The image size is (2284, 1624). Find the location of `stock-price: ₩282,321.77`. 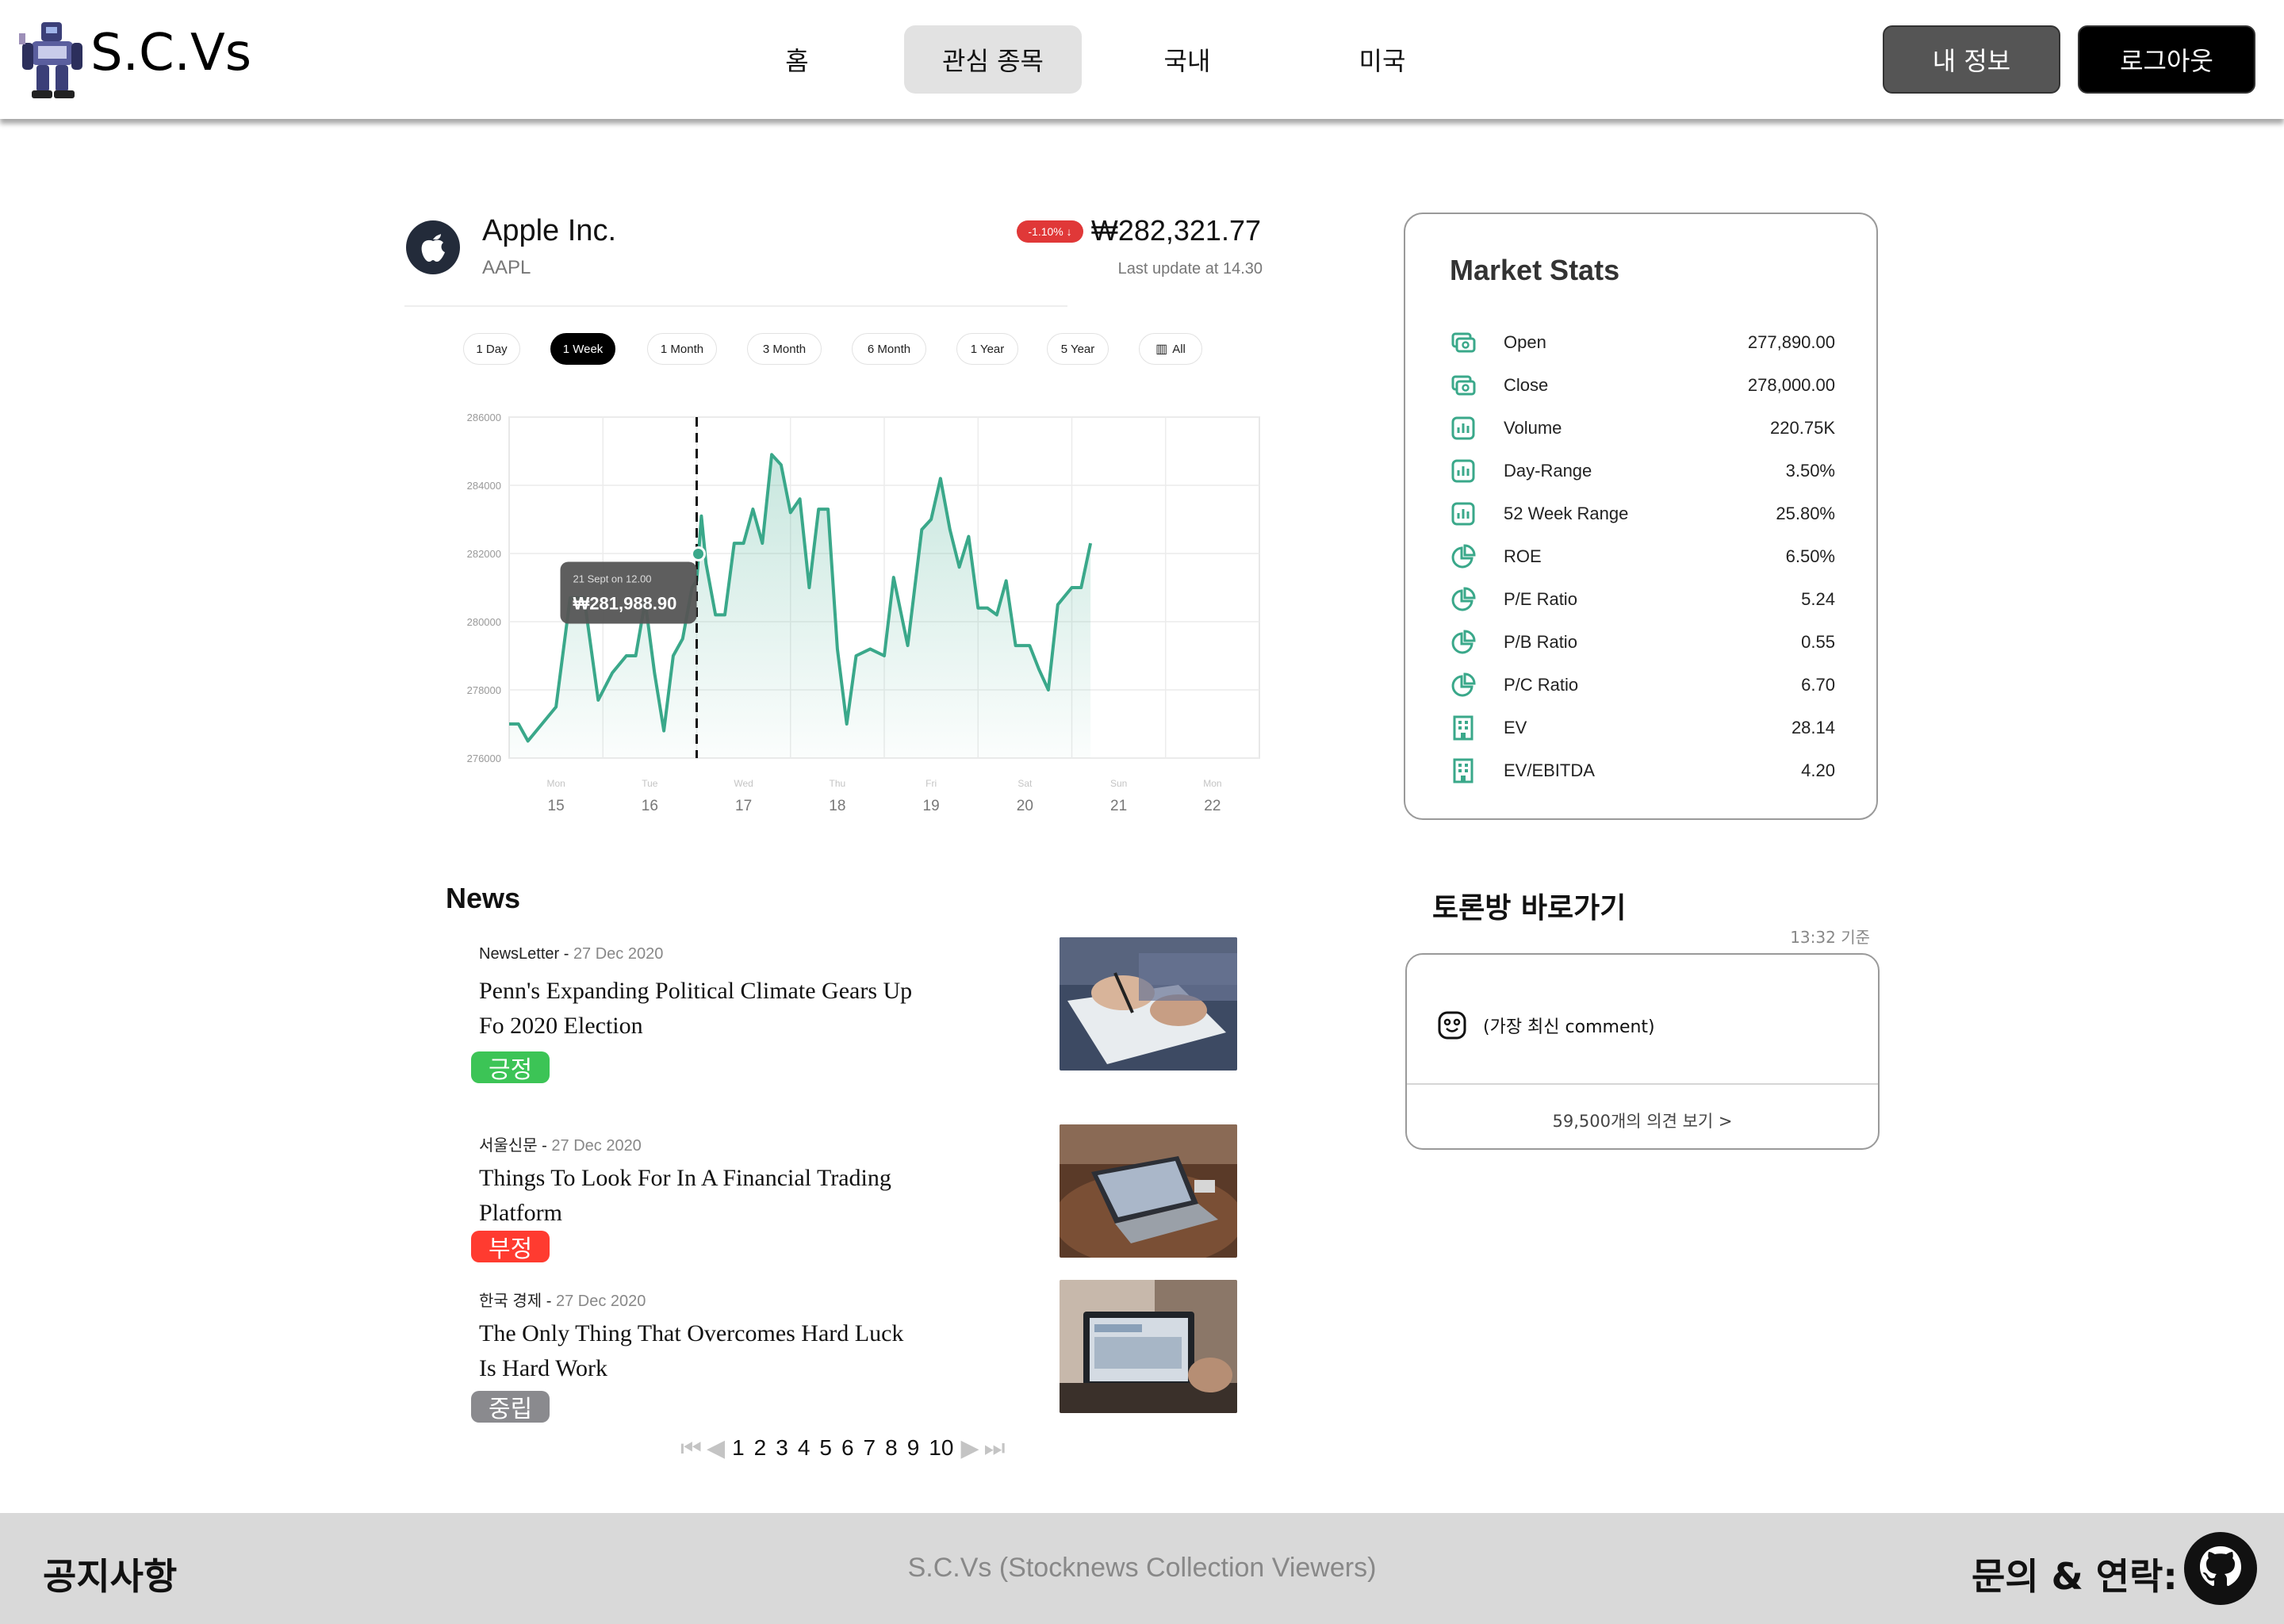

stock-price: ₩282,321.77 is located at coordinates (1175, 230).